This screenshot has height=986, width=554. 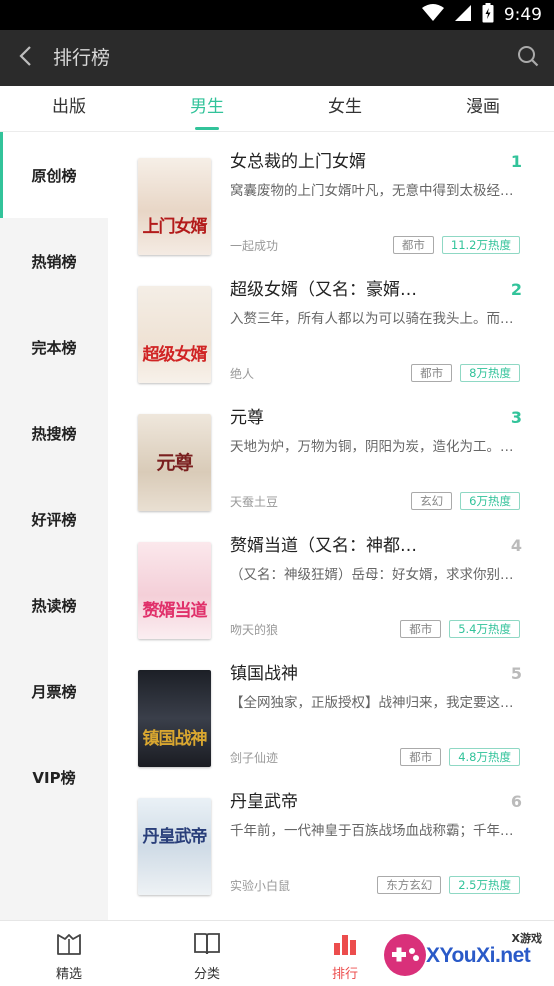 I want to click on book-author: 吻天的狼, so click(x=254, y=630).